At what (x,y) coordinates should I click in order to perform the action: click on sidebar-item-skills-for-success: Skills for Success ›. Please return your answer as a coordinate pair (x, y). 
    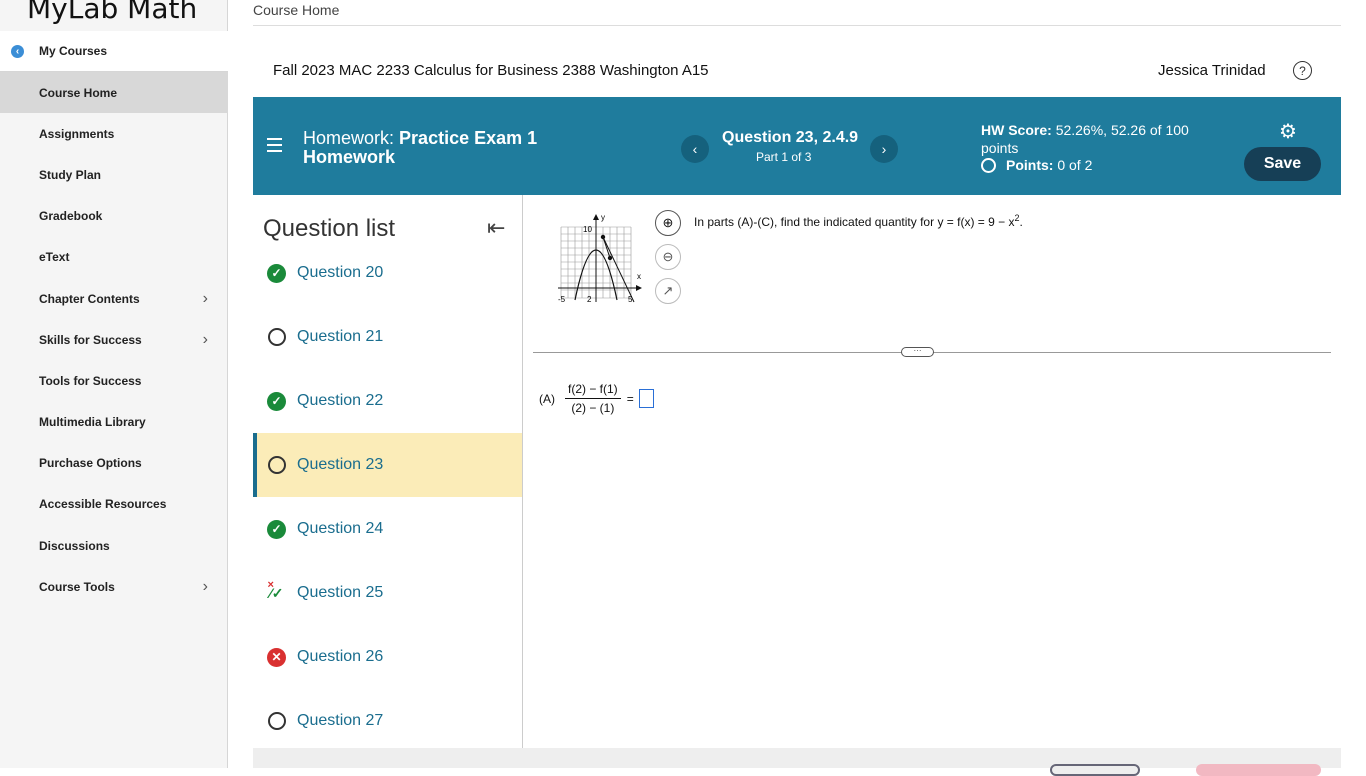
    Looking at the image, I should click on (114, 339).